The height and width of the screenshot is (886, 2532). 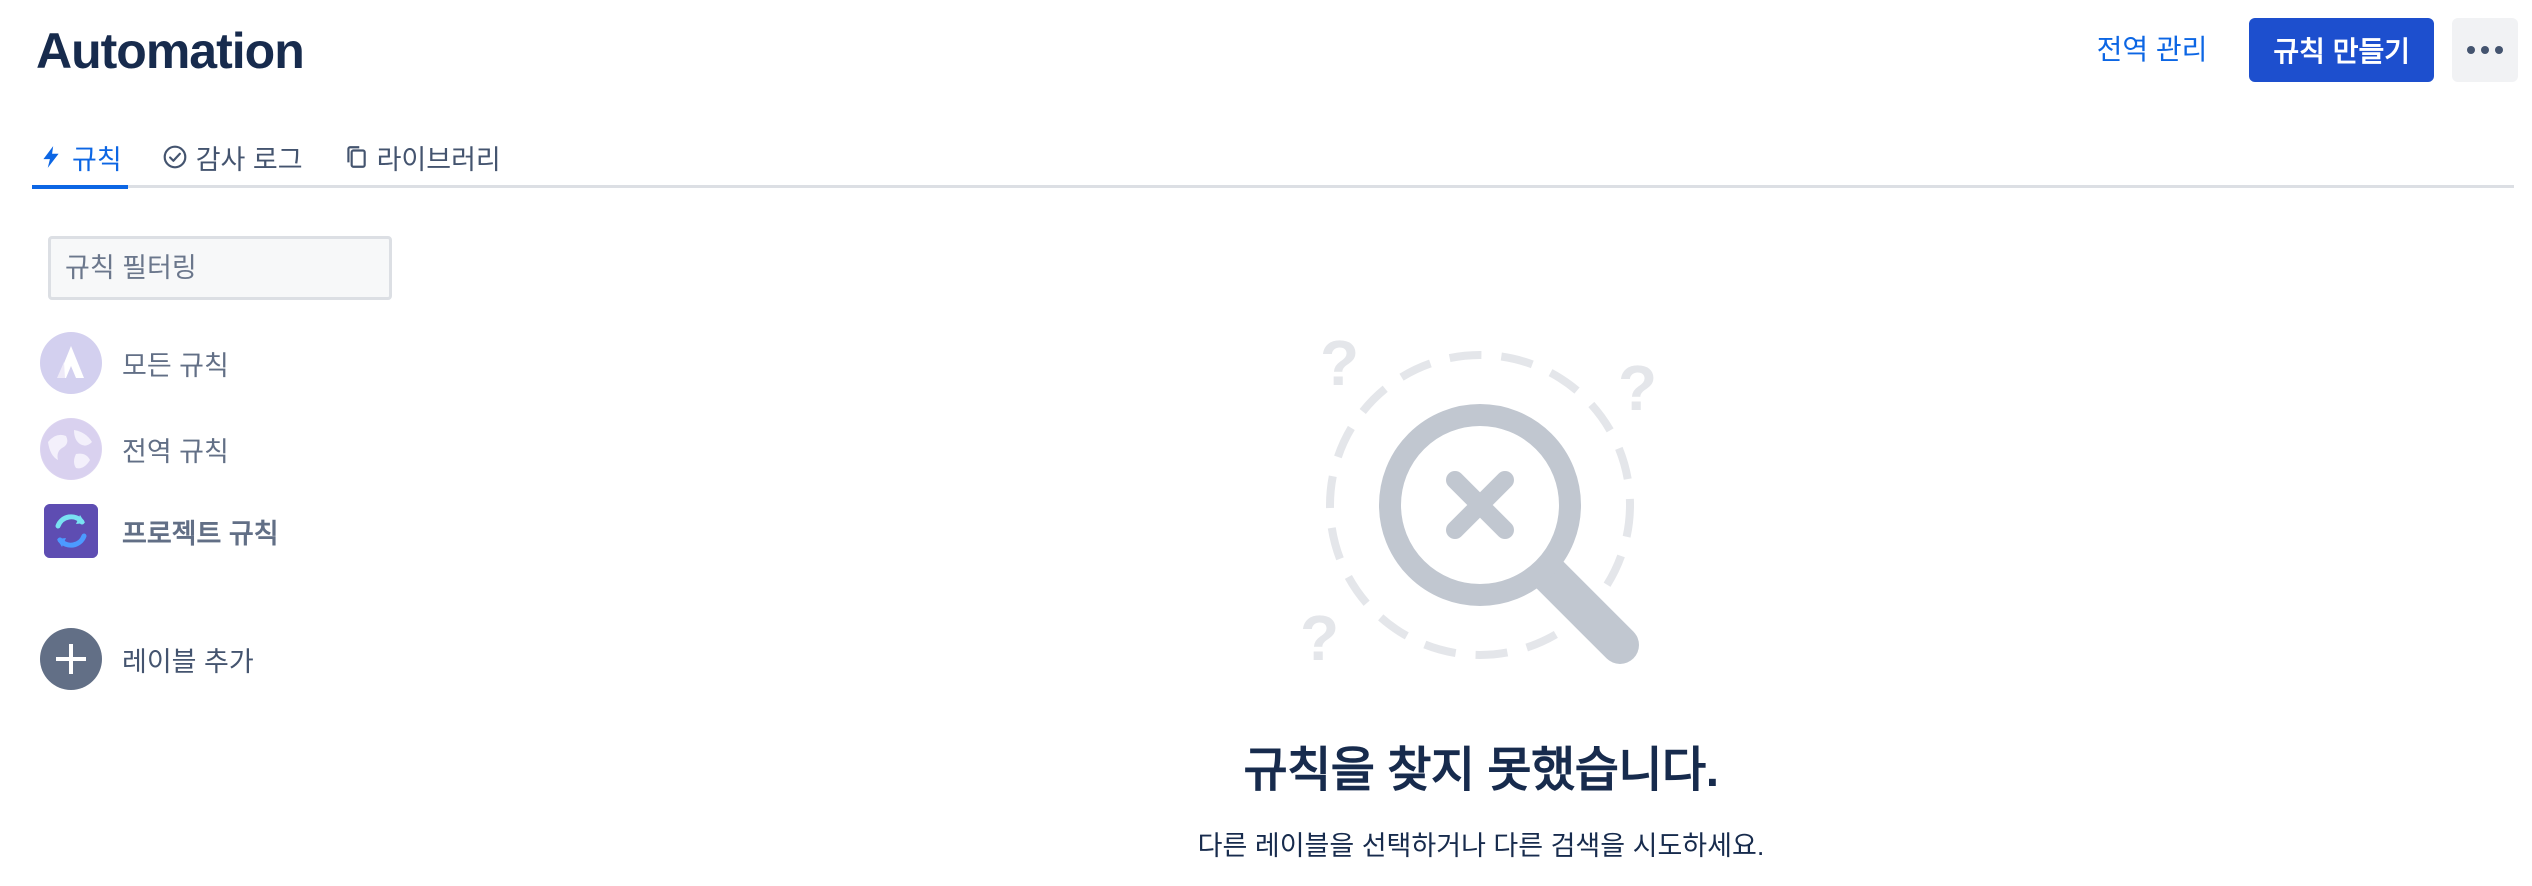 I want to click on copy-icon, so click(x=356, y=157).